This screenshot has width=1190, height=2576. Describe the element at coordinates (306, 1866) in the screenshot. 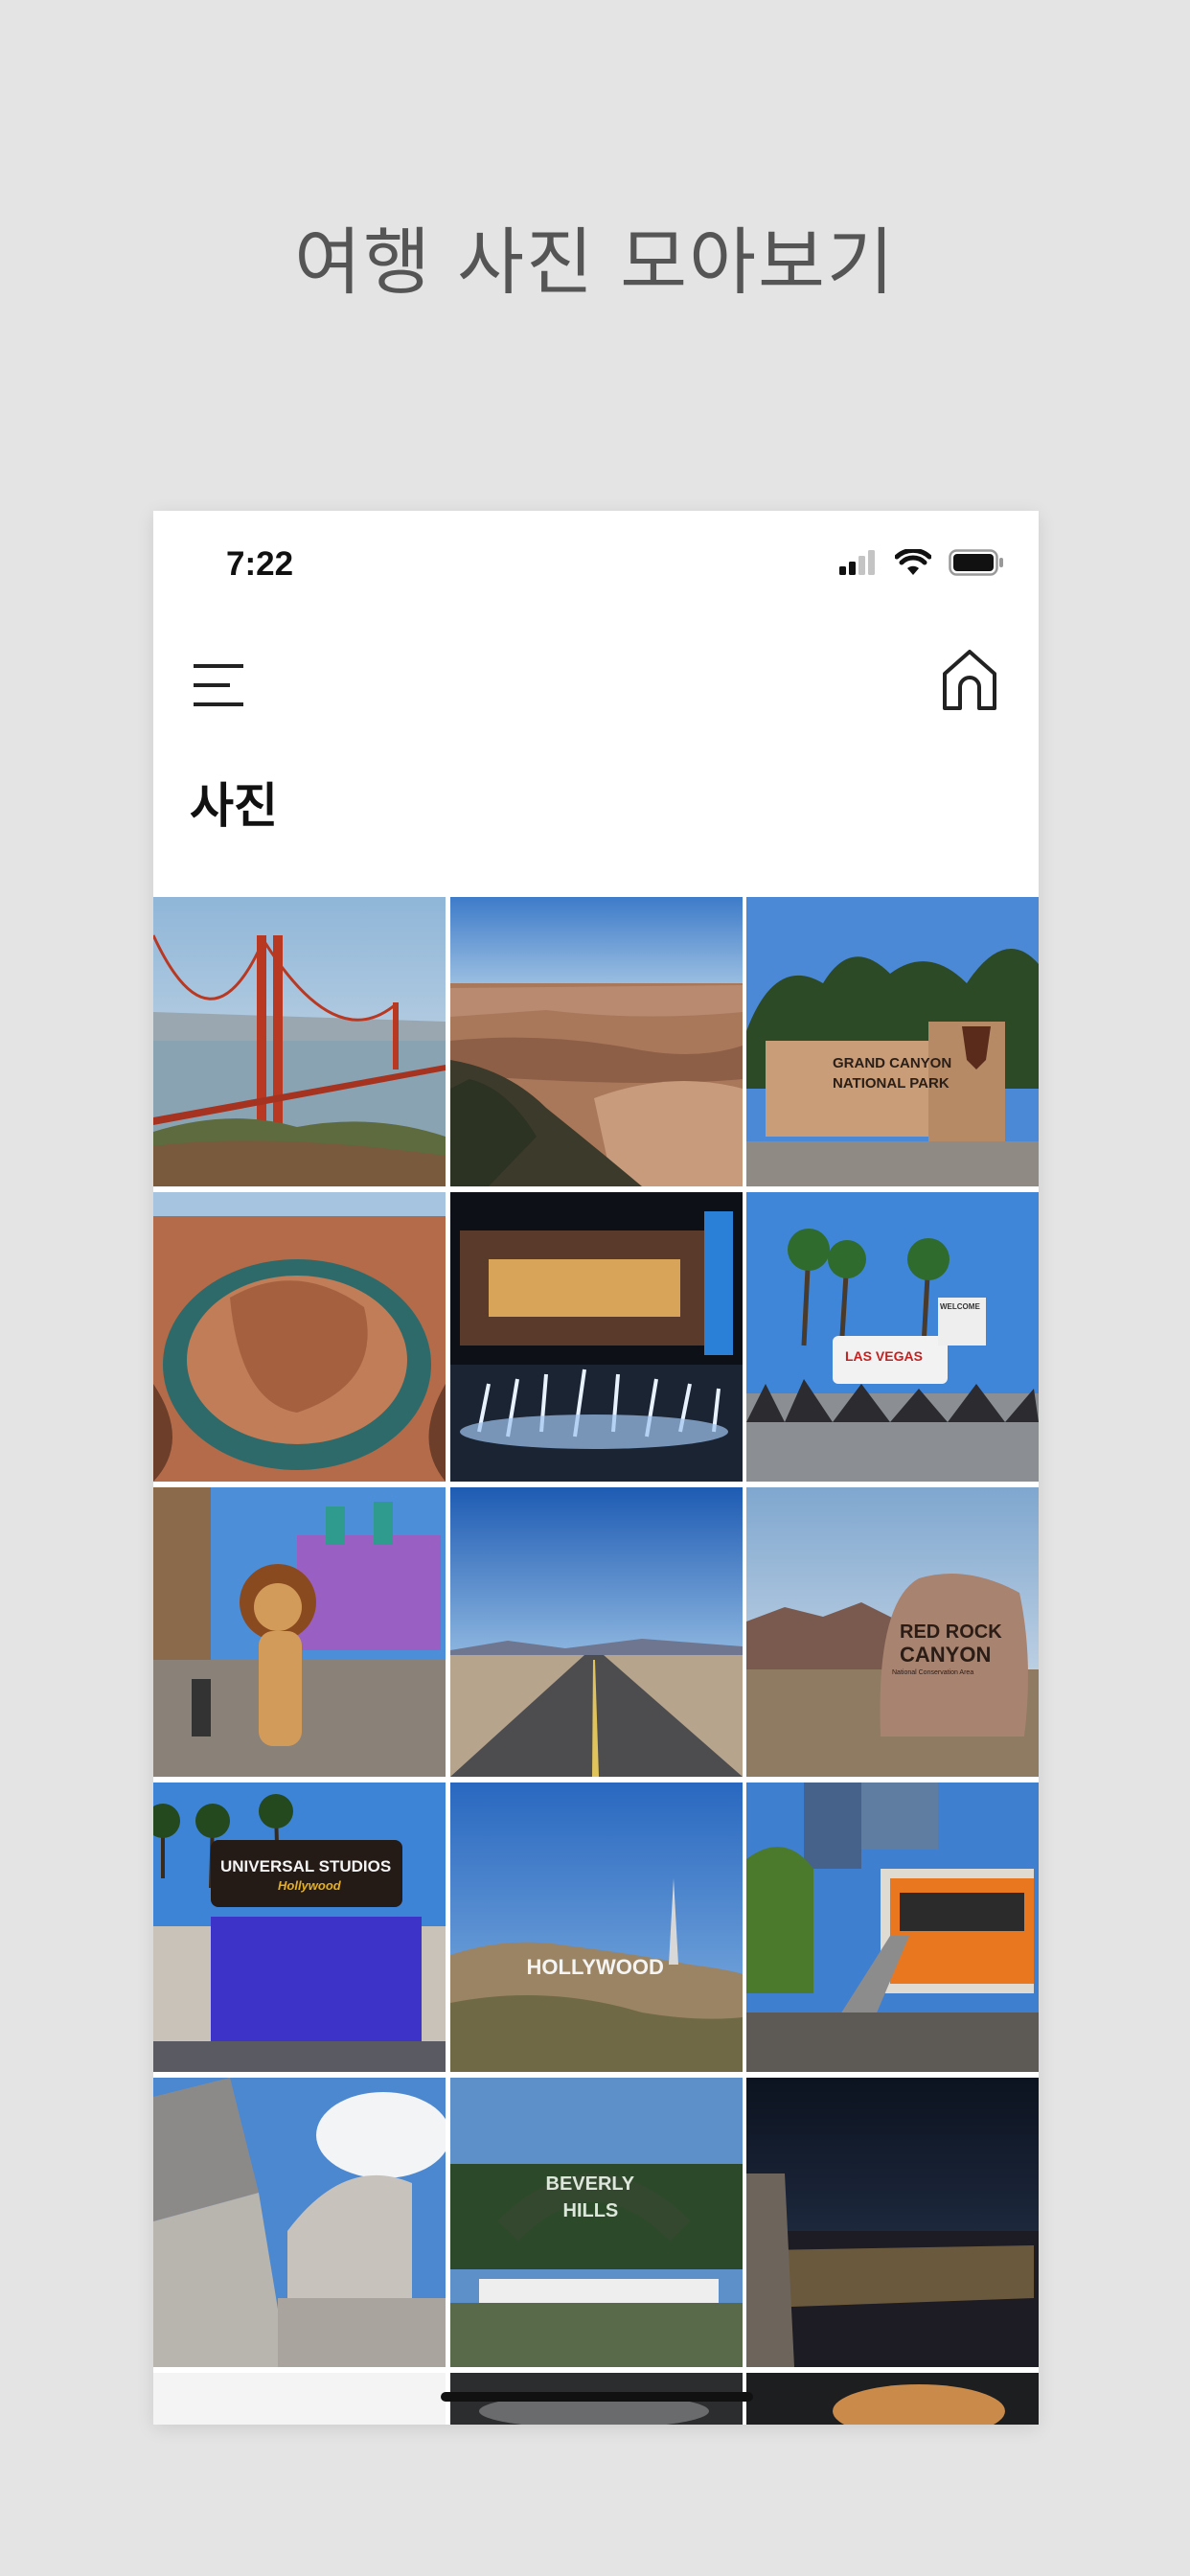

I see `photo-caption-line-1: UNIVERSAL STUDIOS` at that location.